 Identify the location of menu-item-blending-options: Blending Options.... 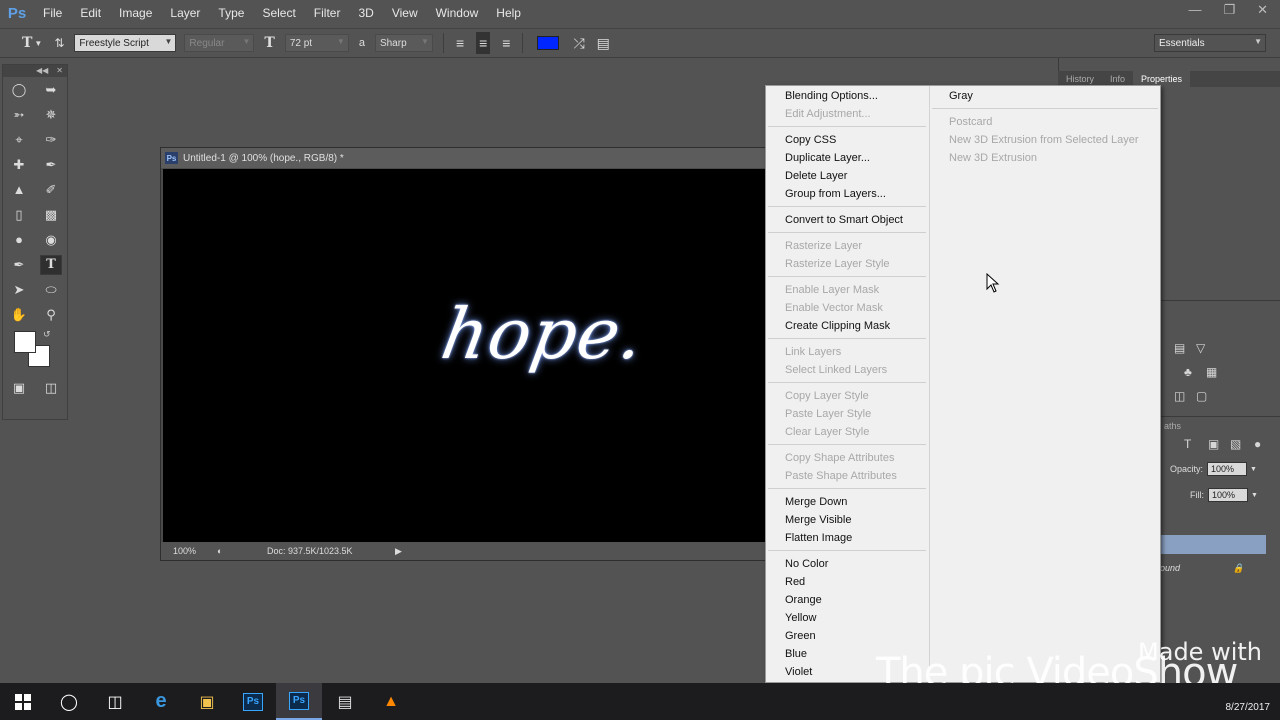
(831, 96).